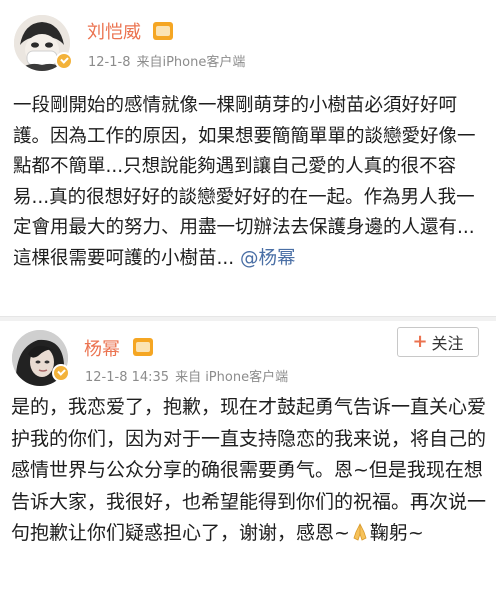 The image size is (496, 589). What do you see at coordinates (360, 532) in the screenshot?
I see `praying-hands-icon` at bounding box center [360, 532].